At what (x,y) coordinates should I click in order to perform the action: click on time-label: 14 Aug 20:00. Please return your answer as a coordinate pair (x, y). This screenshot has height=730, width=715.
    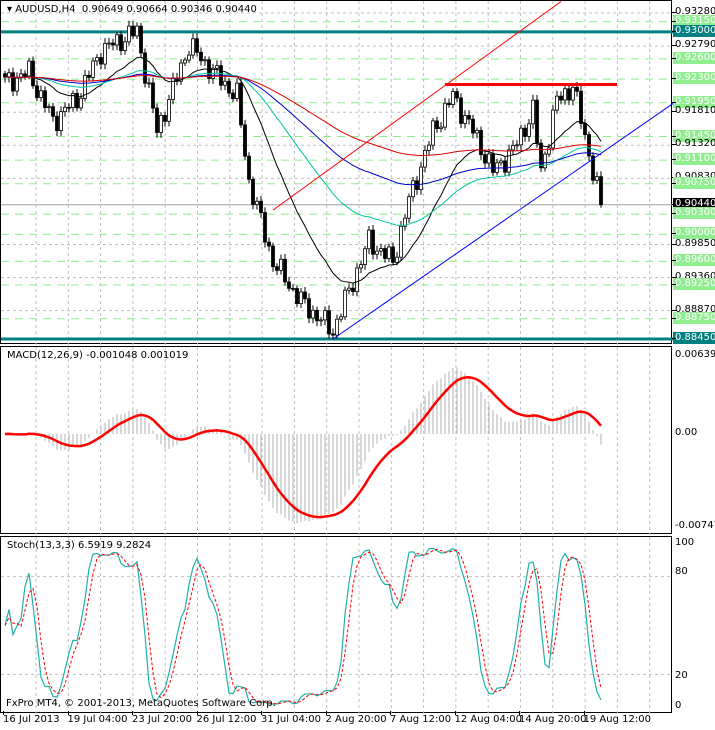
    Looking at the image, I should click on (553, 719).